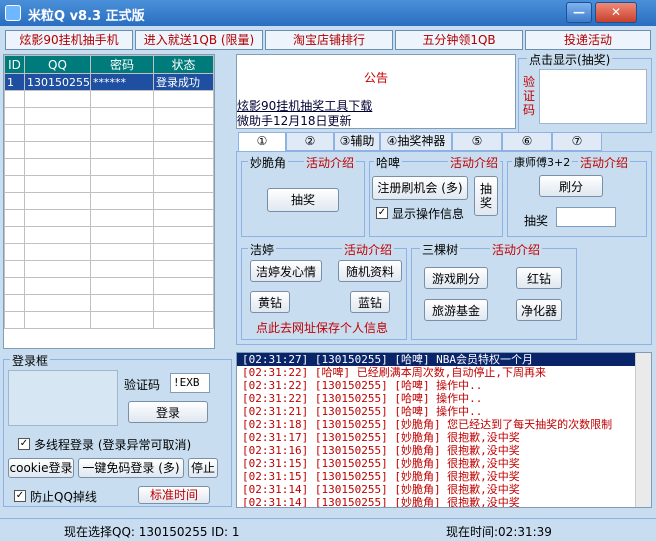 This screenshot has height=541, width=656. Describe the element at coordinates (370, 271) in the screenshot. I see `jieting-random-data-button: 随机资料` at that location.